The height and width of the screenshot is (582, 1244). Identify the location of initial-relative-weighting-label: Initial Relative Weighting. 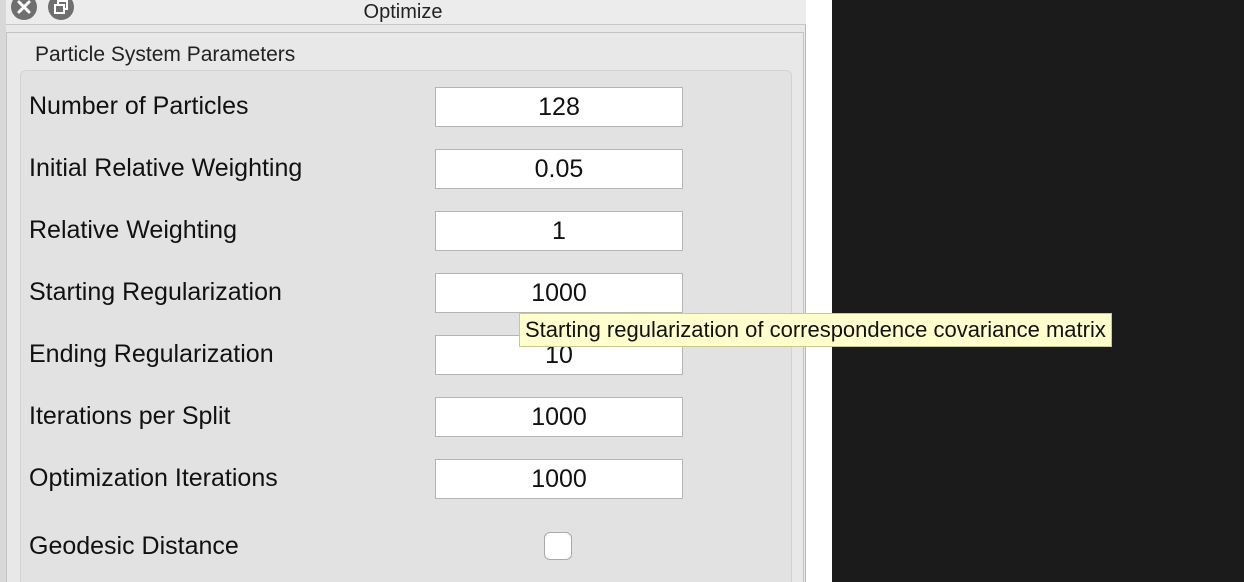
(166, 168).